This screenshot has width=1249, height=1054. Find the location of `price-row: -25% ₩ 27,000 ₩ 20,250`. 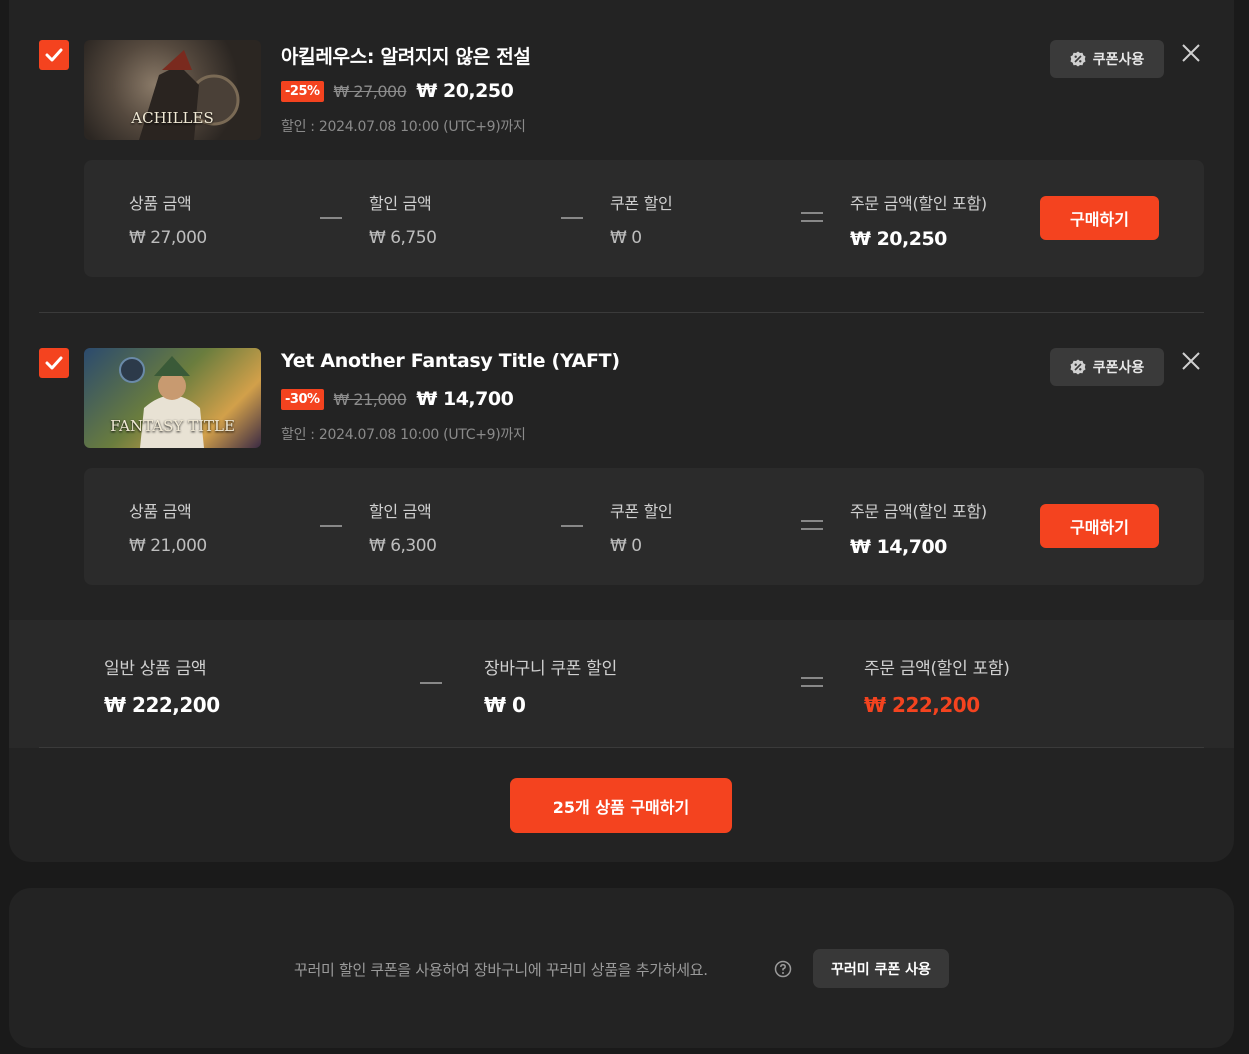

price-row: -25% ₩ 27,000 ₩ 20,250 is located at coordinates (397, 91).